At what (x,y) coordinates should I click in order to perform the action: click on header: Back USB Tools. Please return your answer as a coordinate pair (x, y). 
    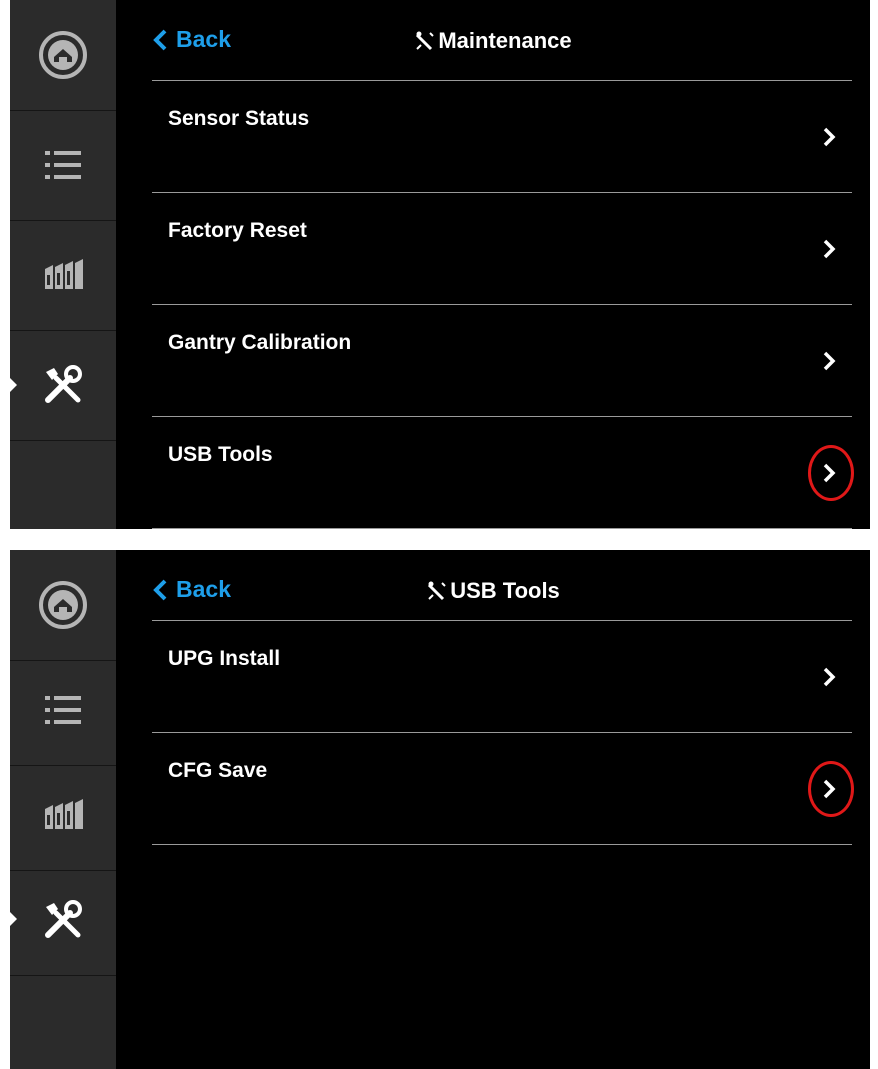
    Looking at the image, I should click on (493, 589).